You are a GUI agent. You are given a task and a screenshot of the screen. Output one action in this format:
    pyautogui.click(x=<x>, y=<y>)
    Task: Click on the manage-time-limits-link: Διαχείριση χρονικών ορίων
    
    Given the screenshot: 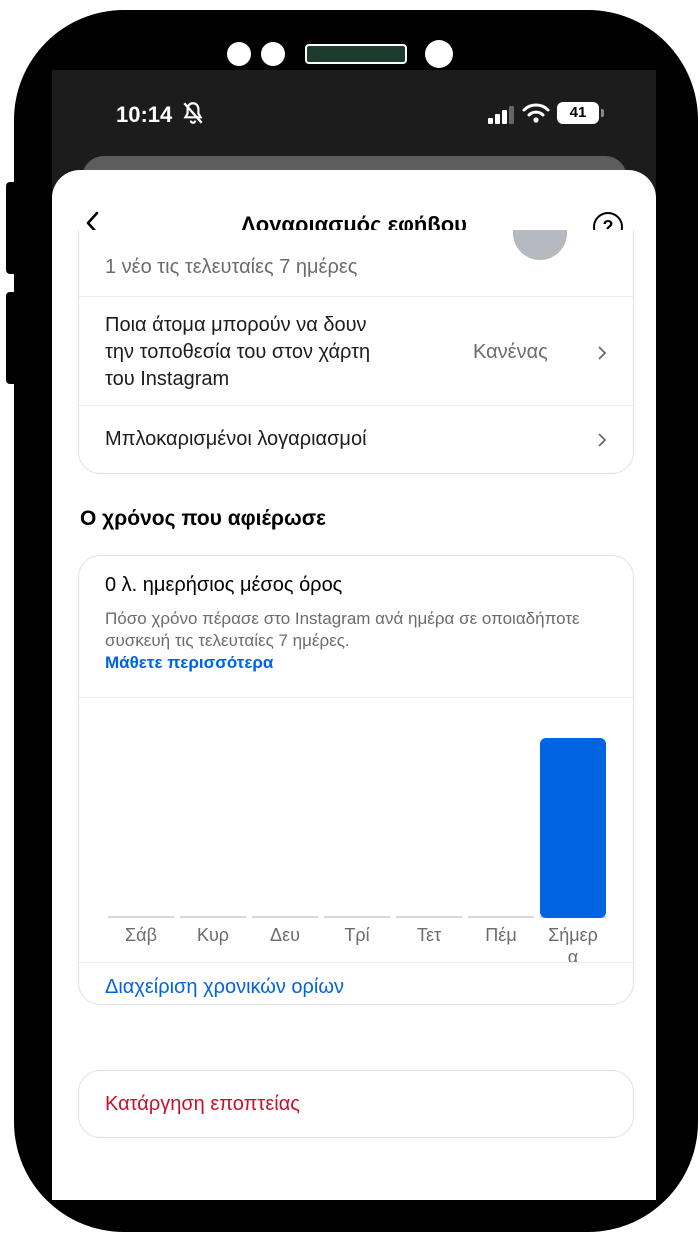 What is the action you would take?
    pyautogui.click(x=224, y=987)
    